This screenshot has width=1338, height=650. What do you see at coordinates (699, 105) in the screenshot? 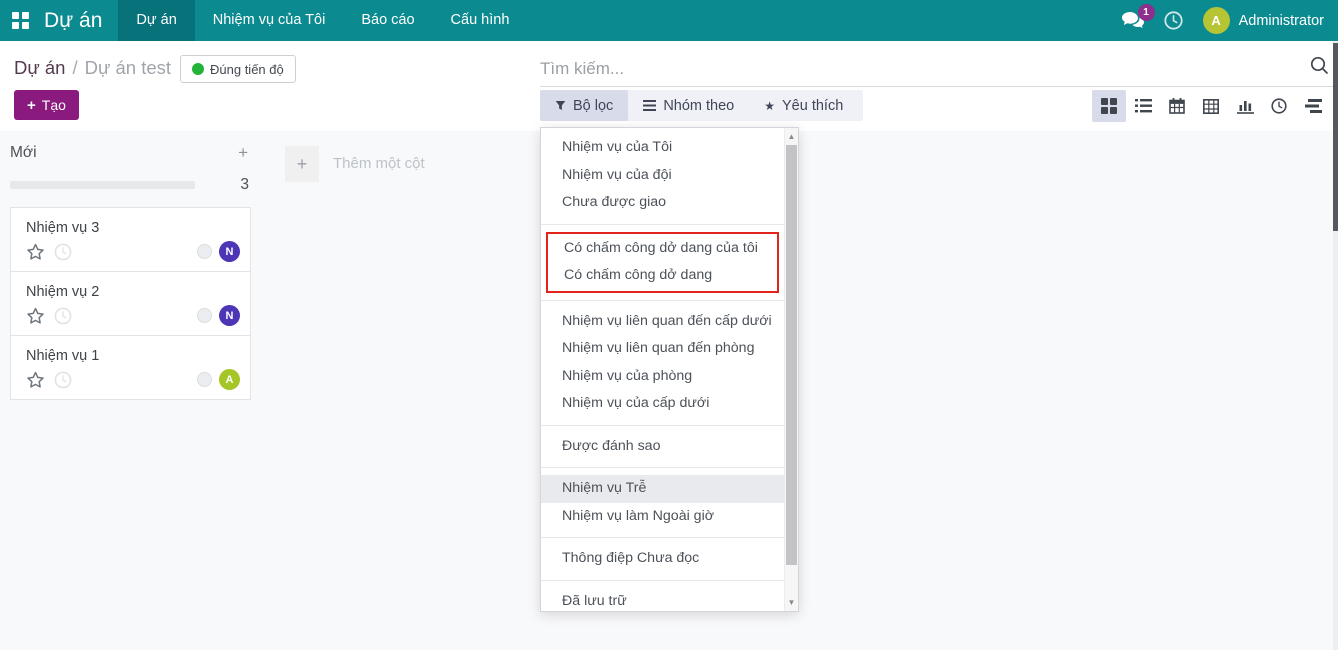
I see `group-by-button-label: Nhóm theo` at bounding box center [699, 105].